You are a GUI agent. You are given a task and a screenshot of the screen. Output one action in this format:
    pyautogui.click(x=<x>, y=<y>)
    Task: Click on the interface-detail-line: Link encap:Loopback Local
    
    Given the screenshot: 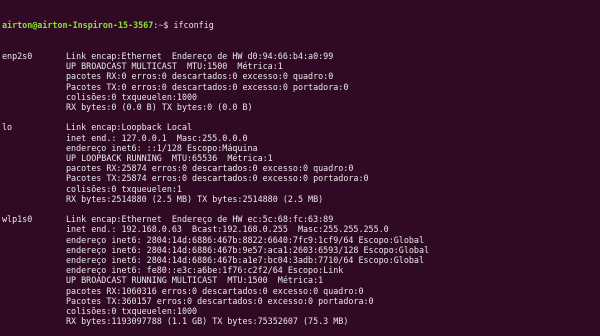 What is the action you would take?
    pyautogui.click(x=129, y=127)
    